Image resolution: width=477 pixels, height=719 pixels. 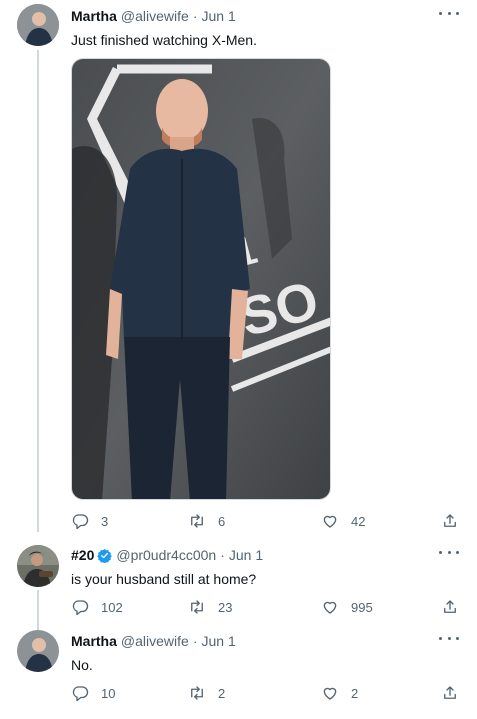 What do you see at coordinates (97, 607) in the screenshot?
I see `reply-button: 102` at bounding box center [97, 607].